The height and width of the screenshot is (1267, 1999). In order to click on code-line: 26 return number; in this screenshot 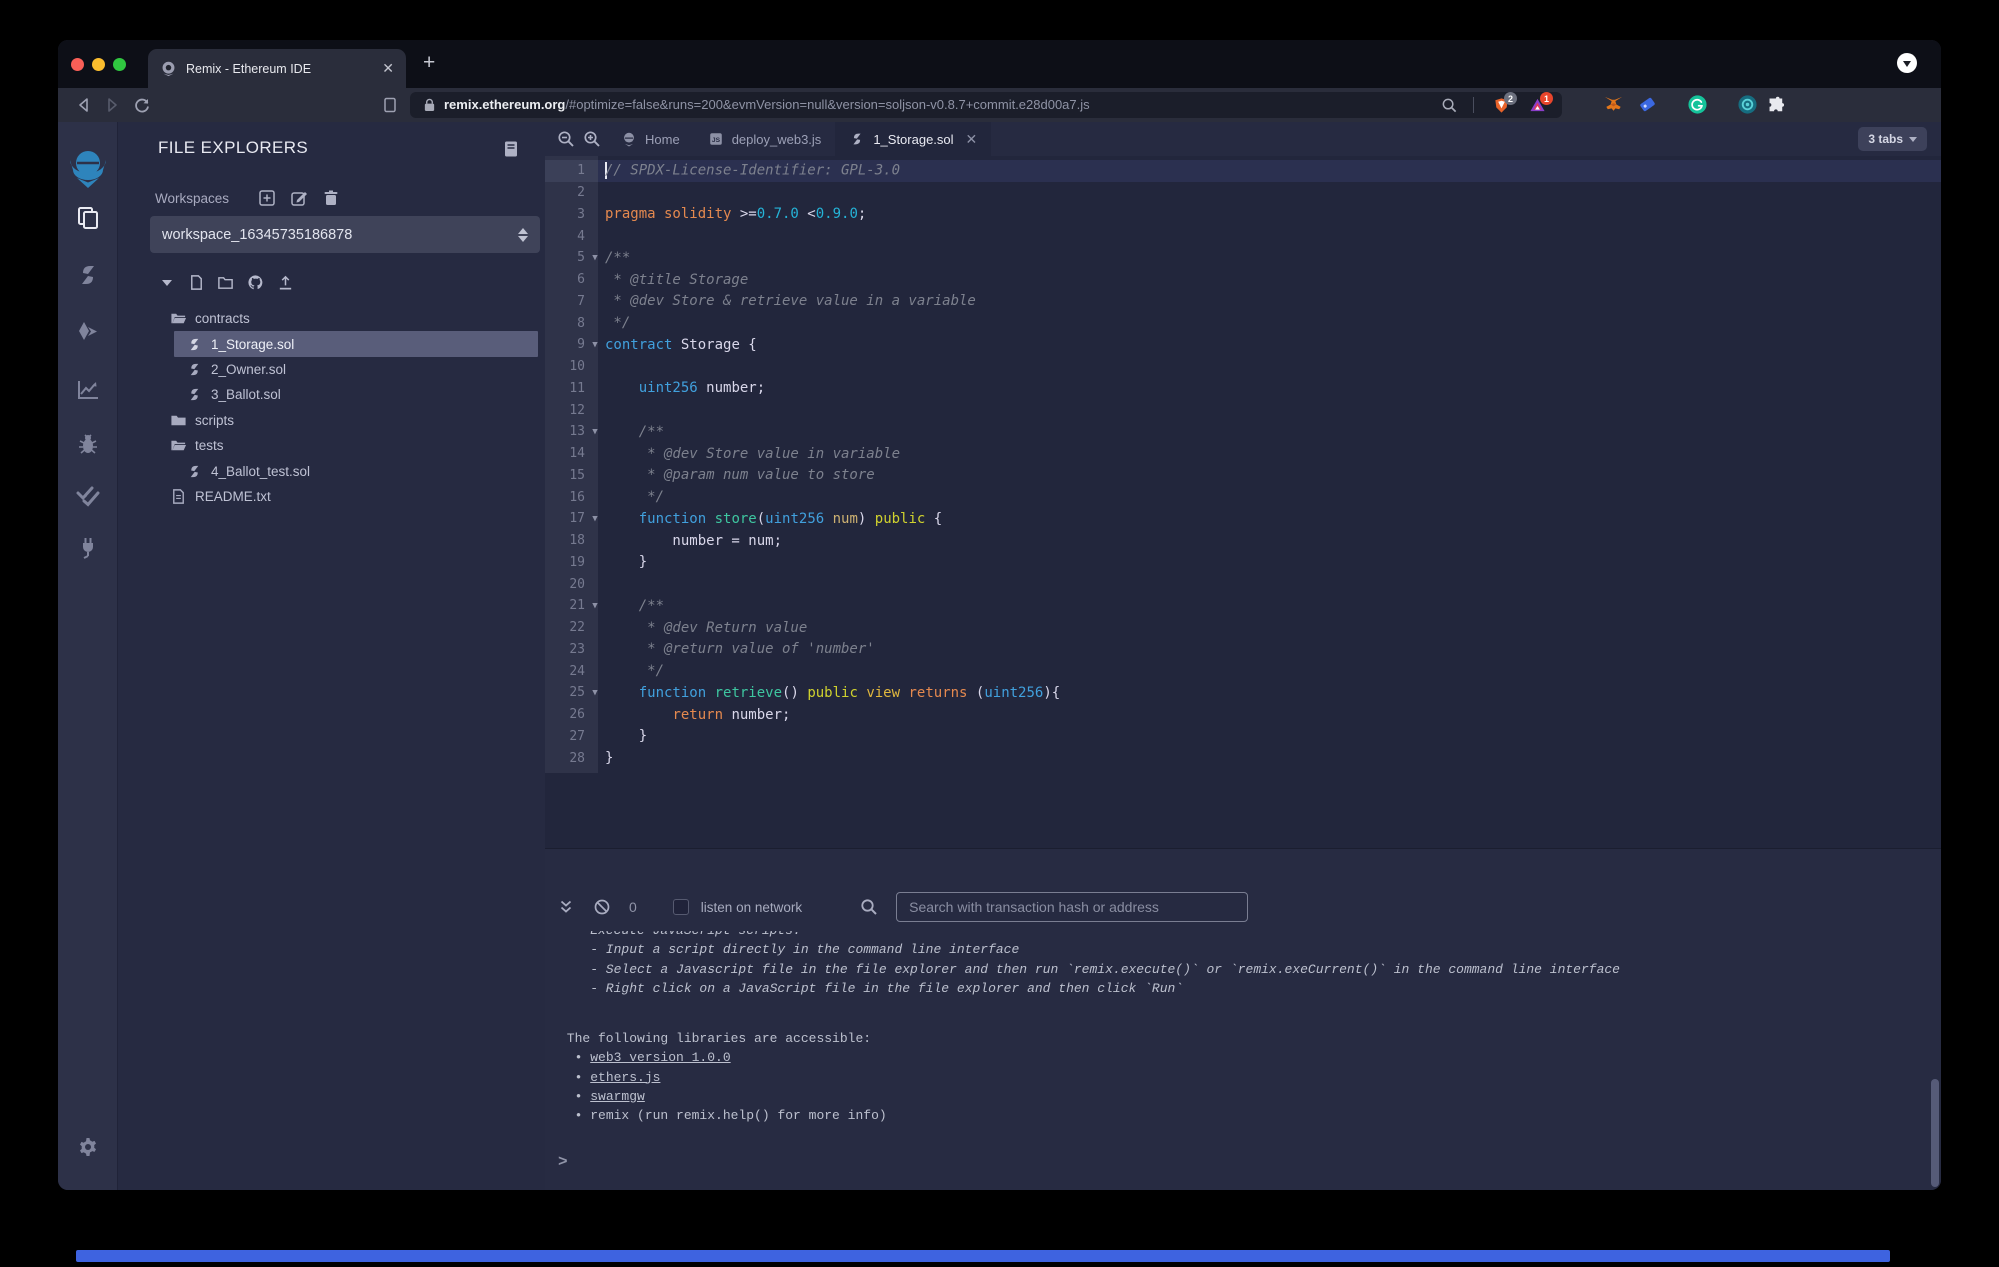, I will do `click(1243, 715)`.